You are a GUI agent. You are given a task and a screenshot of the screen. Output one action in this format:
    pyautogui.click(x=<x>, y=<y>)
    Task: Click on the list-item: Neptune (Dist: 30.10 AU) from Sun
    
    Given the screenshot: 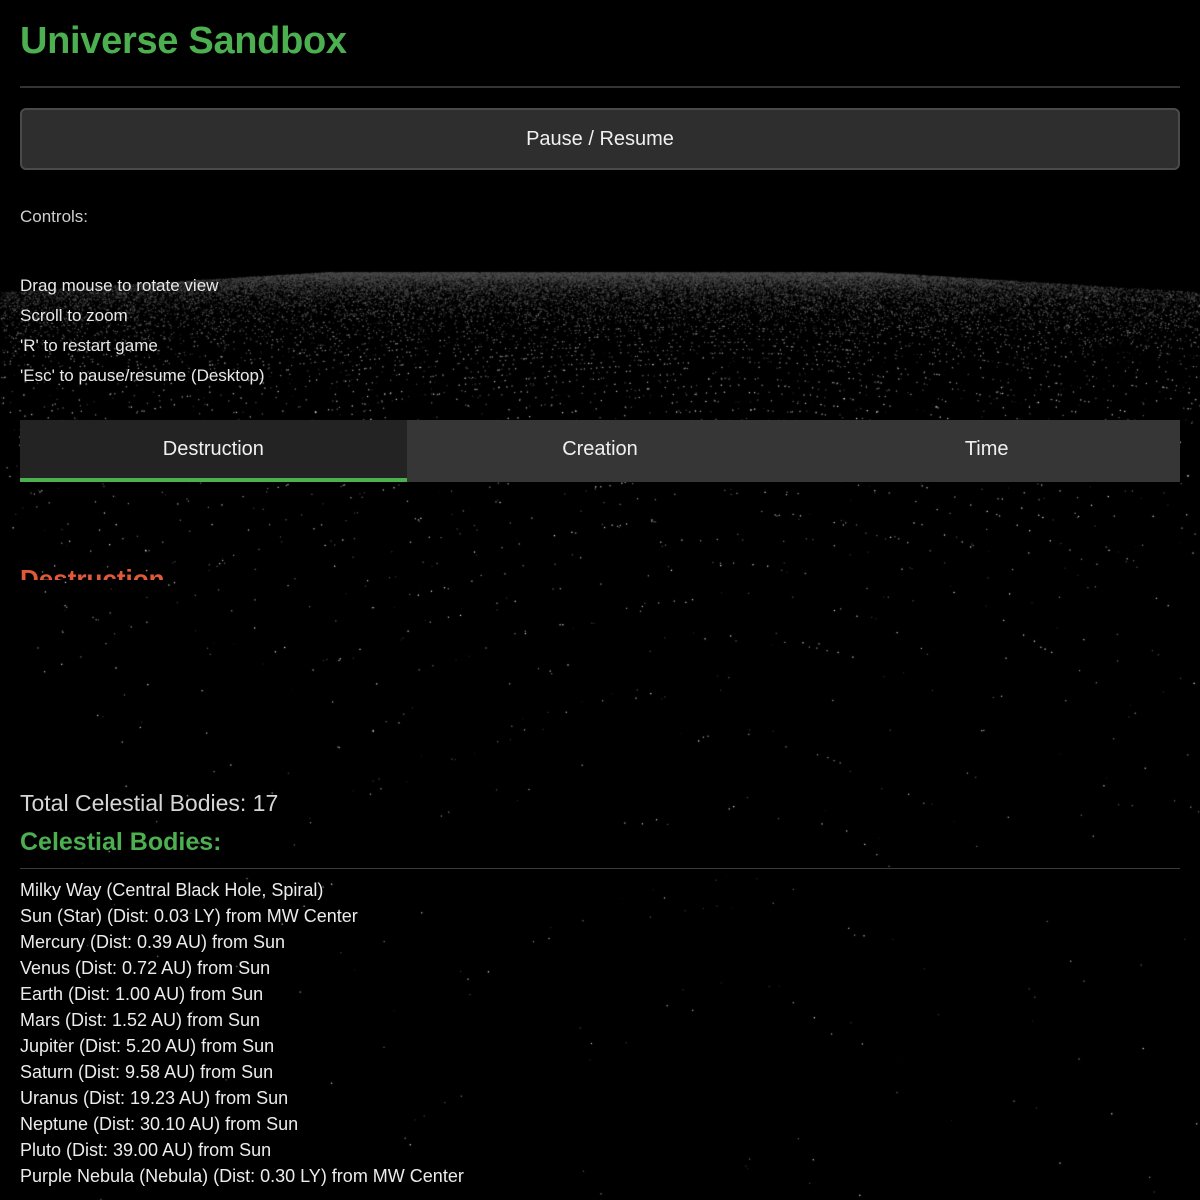 What is the action you would take?
    pyautogui.click(x=159, y=1124)
    